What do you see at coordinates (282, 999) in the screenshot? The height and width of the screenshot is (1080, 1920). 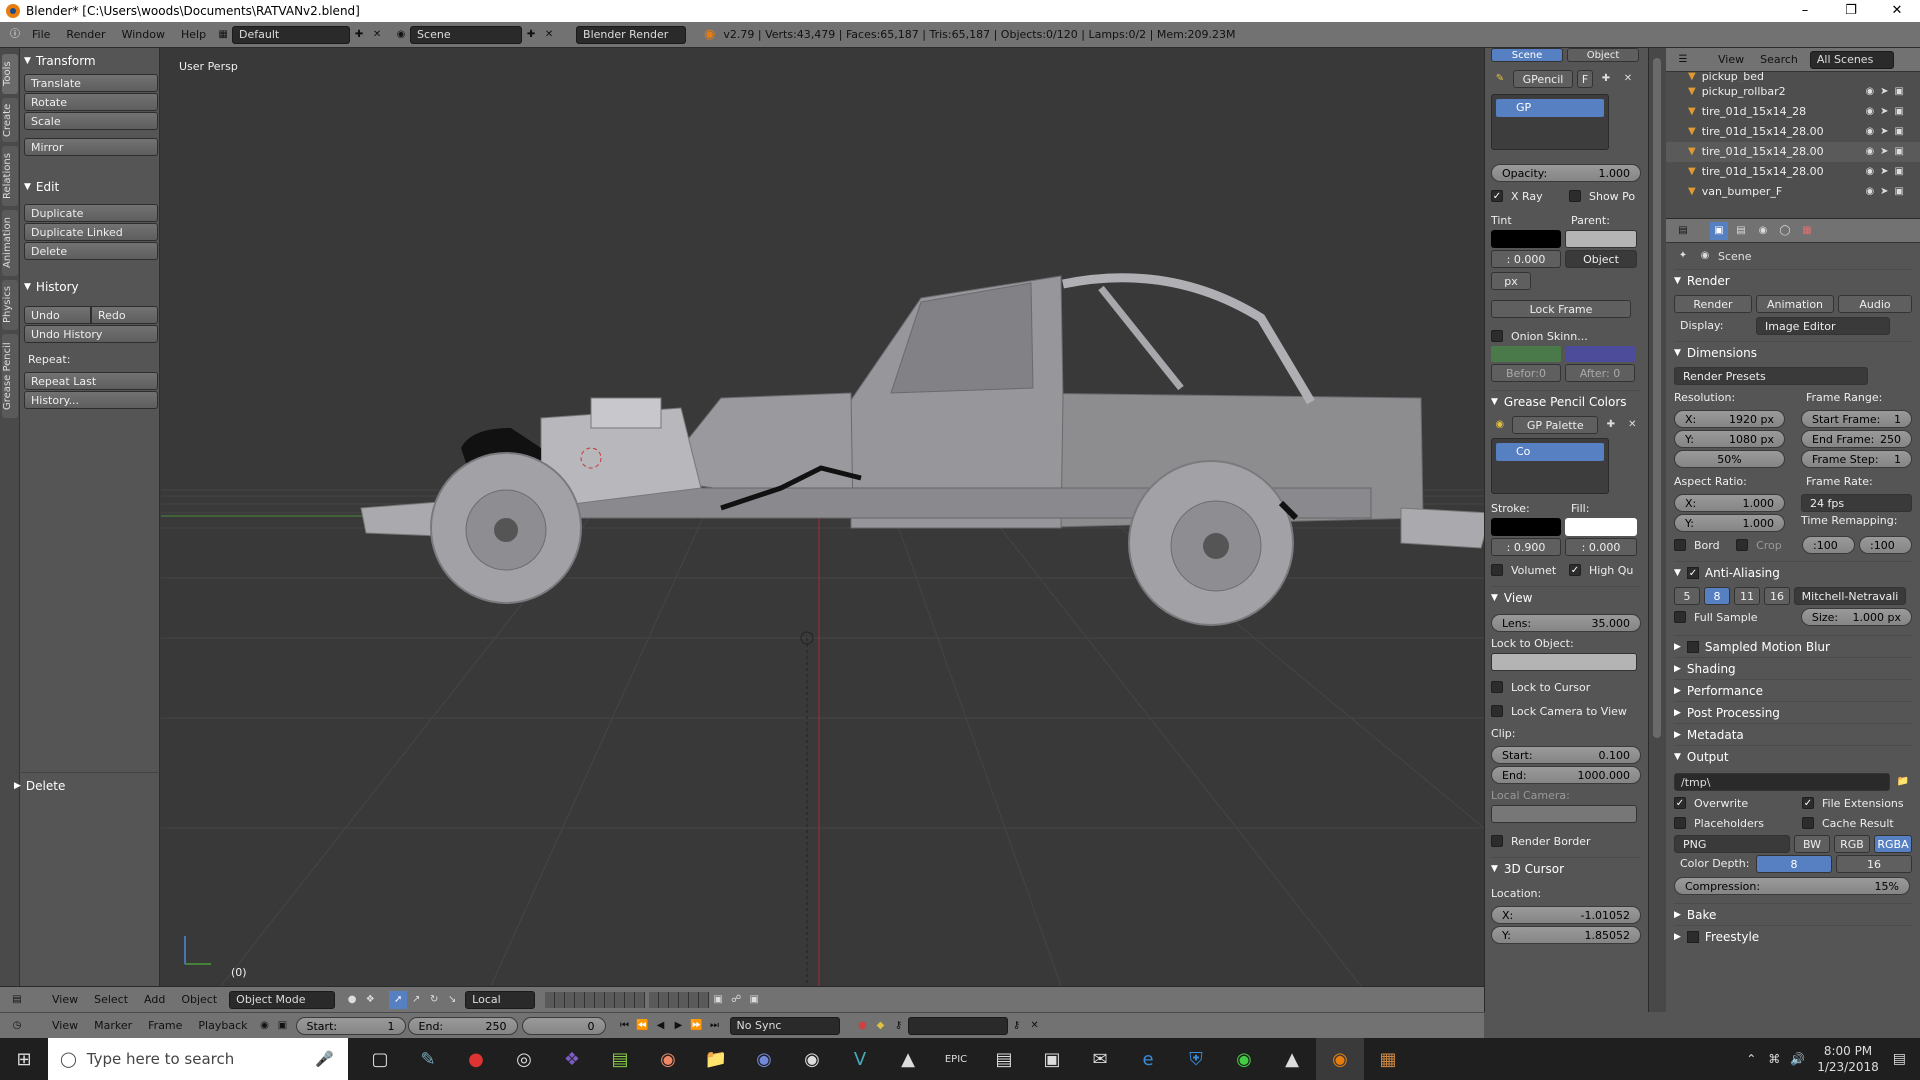 I see `mode-select: Object Mode` at bounding box center [282, 999].